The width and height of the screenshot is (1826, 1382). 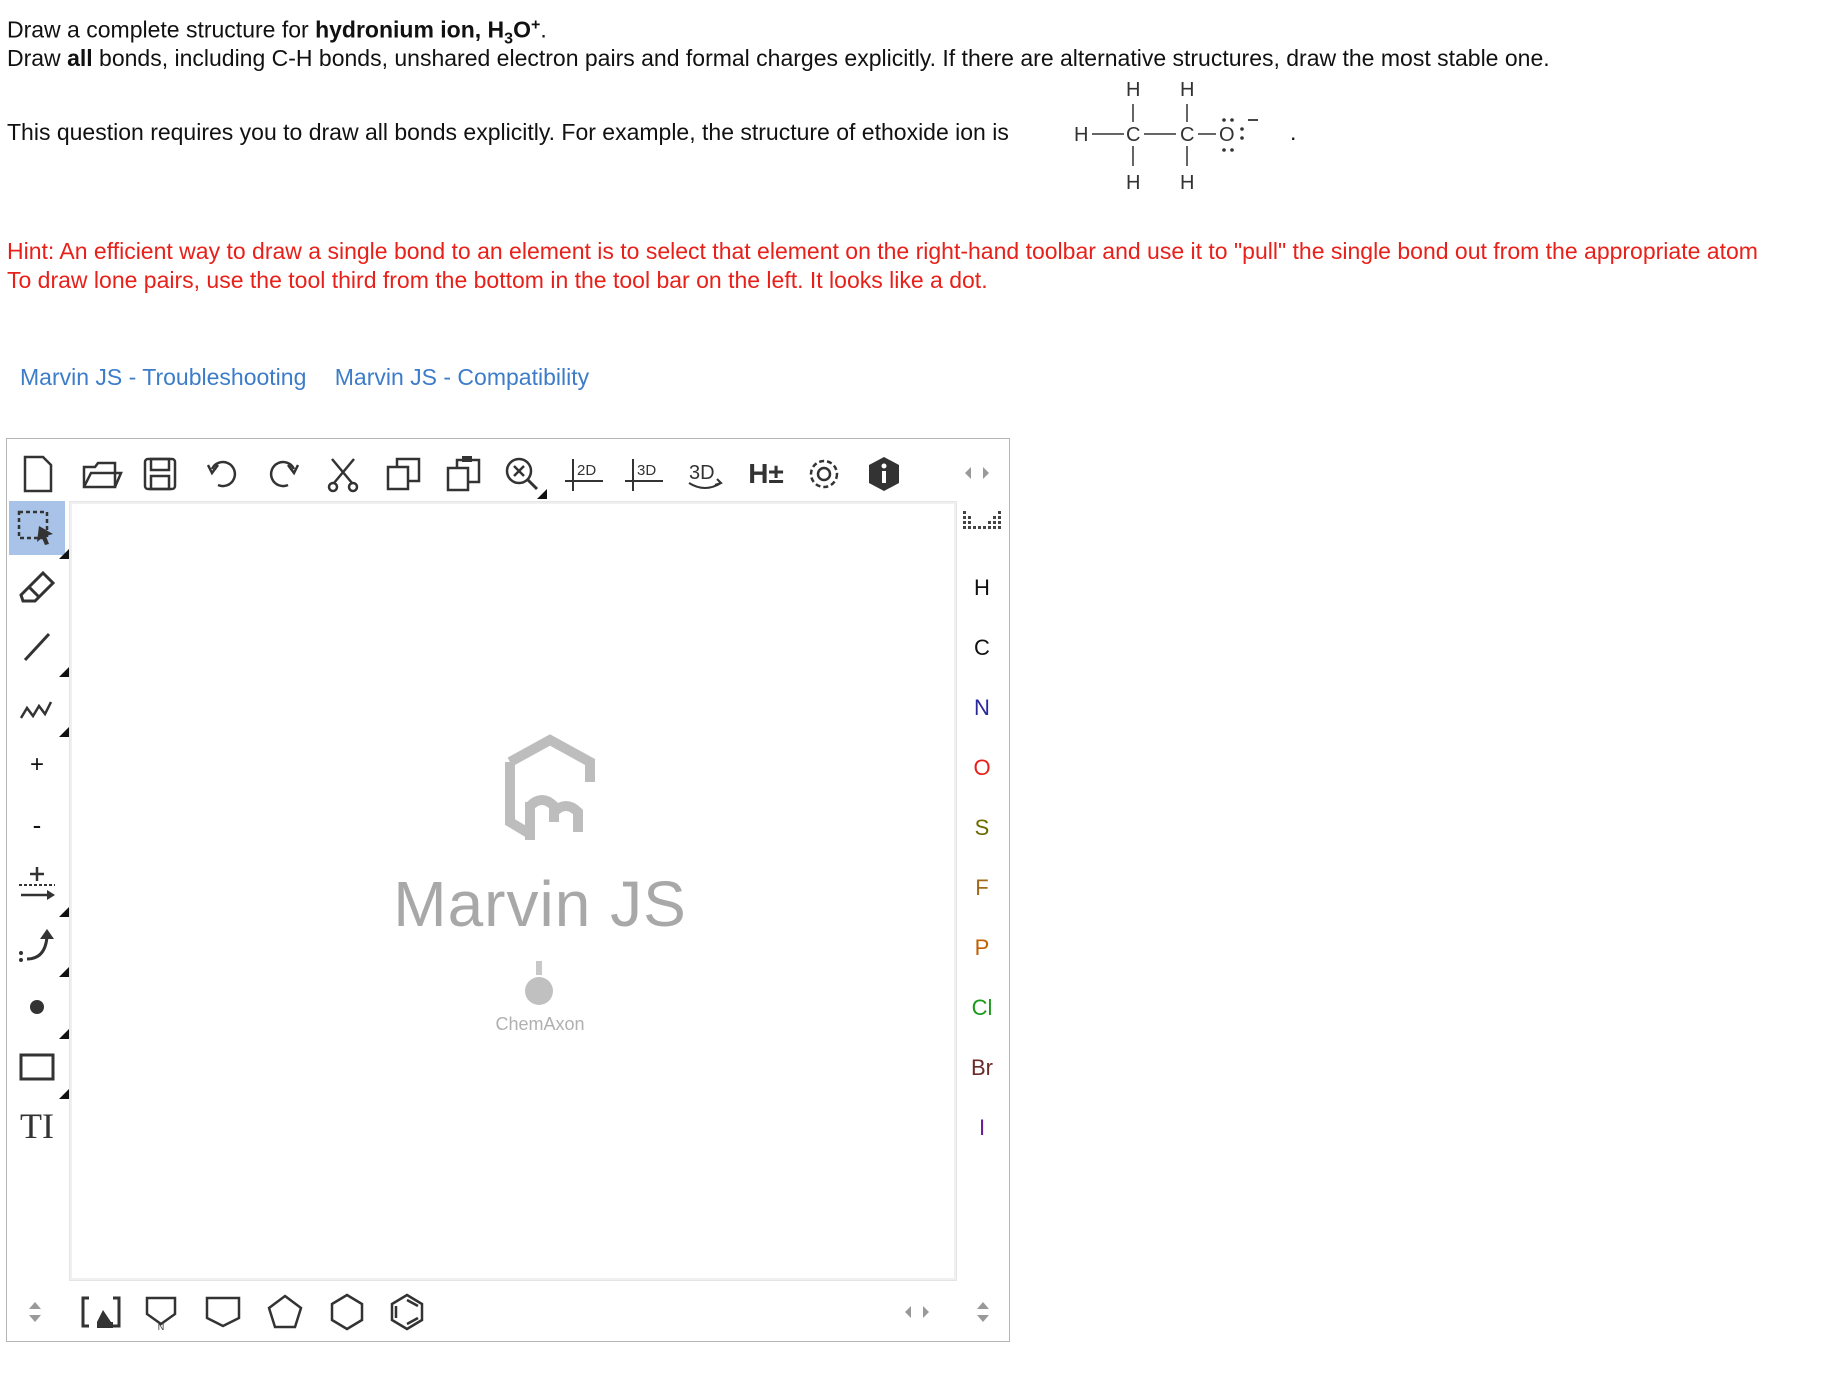 I want to click on cyclobutane-icon, so click(x=223, y=1312).